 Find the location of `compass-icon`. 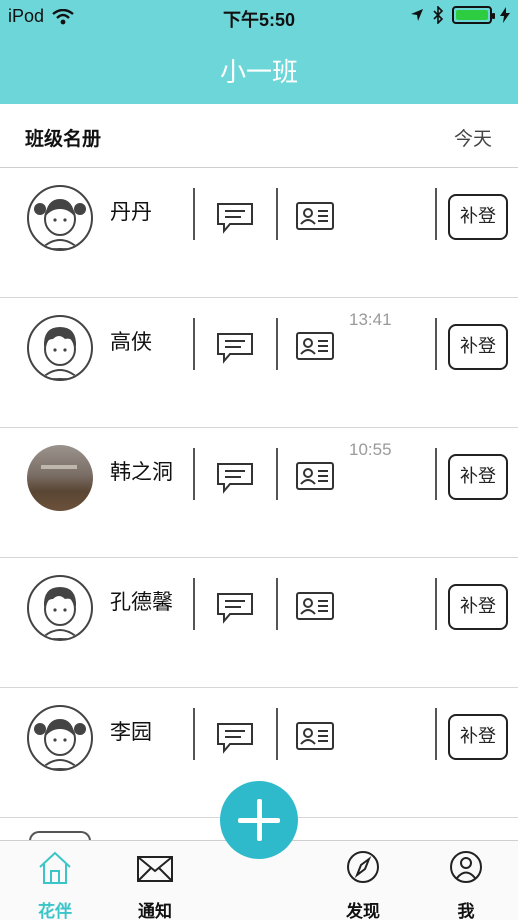

compass-icon is located at coordinates (363, 867).